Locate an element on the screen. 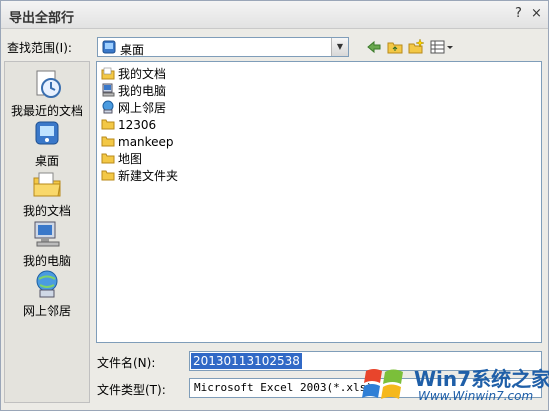 The image size is (549, 411). lookin-dropdown: 桌面 ▼ is located at coordinates (223, 47).